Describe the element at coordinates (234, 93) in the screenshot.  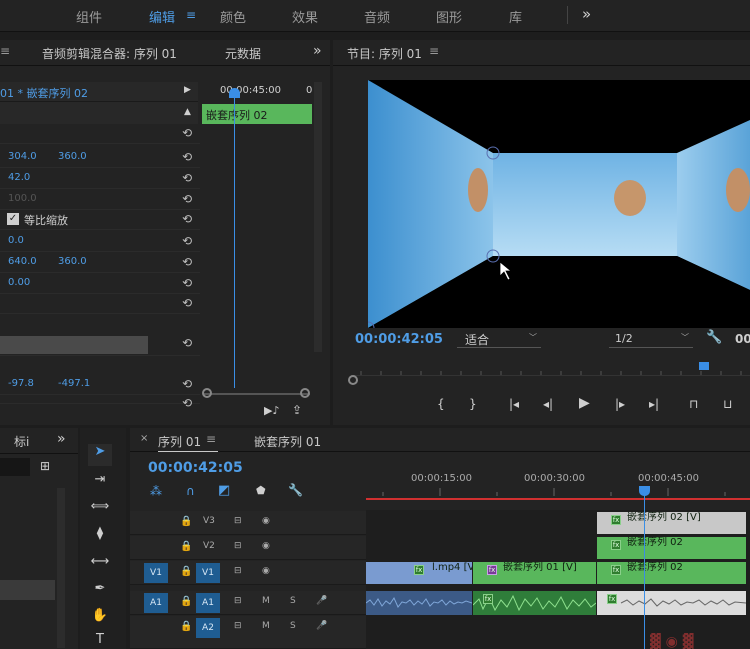
I see `ec-playhead-handle` at that location.